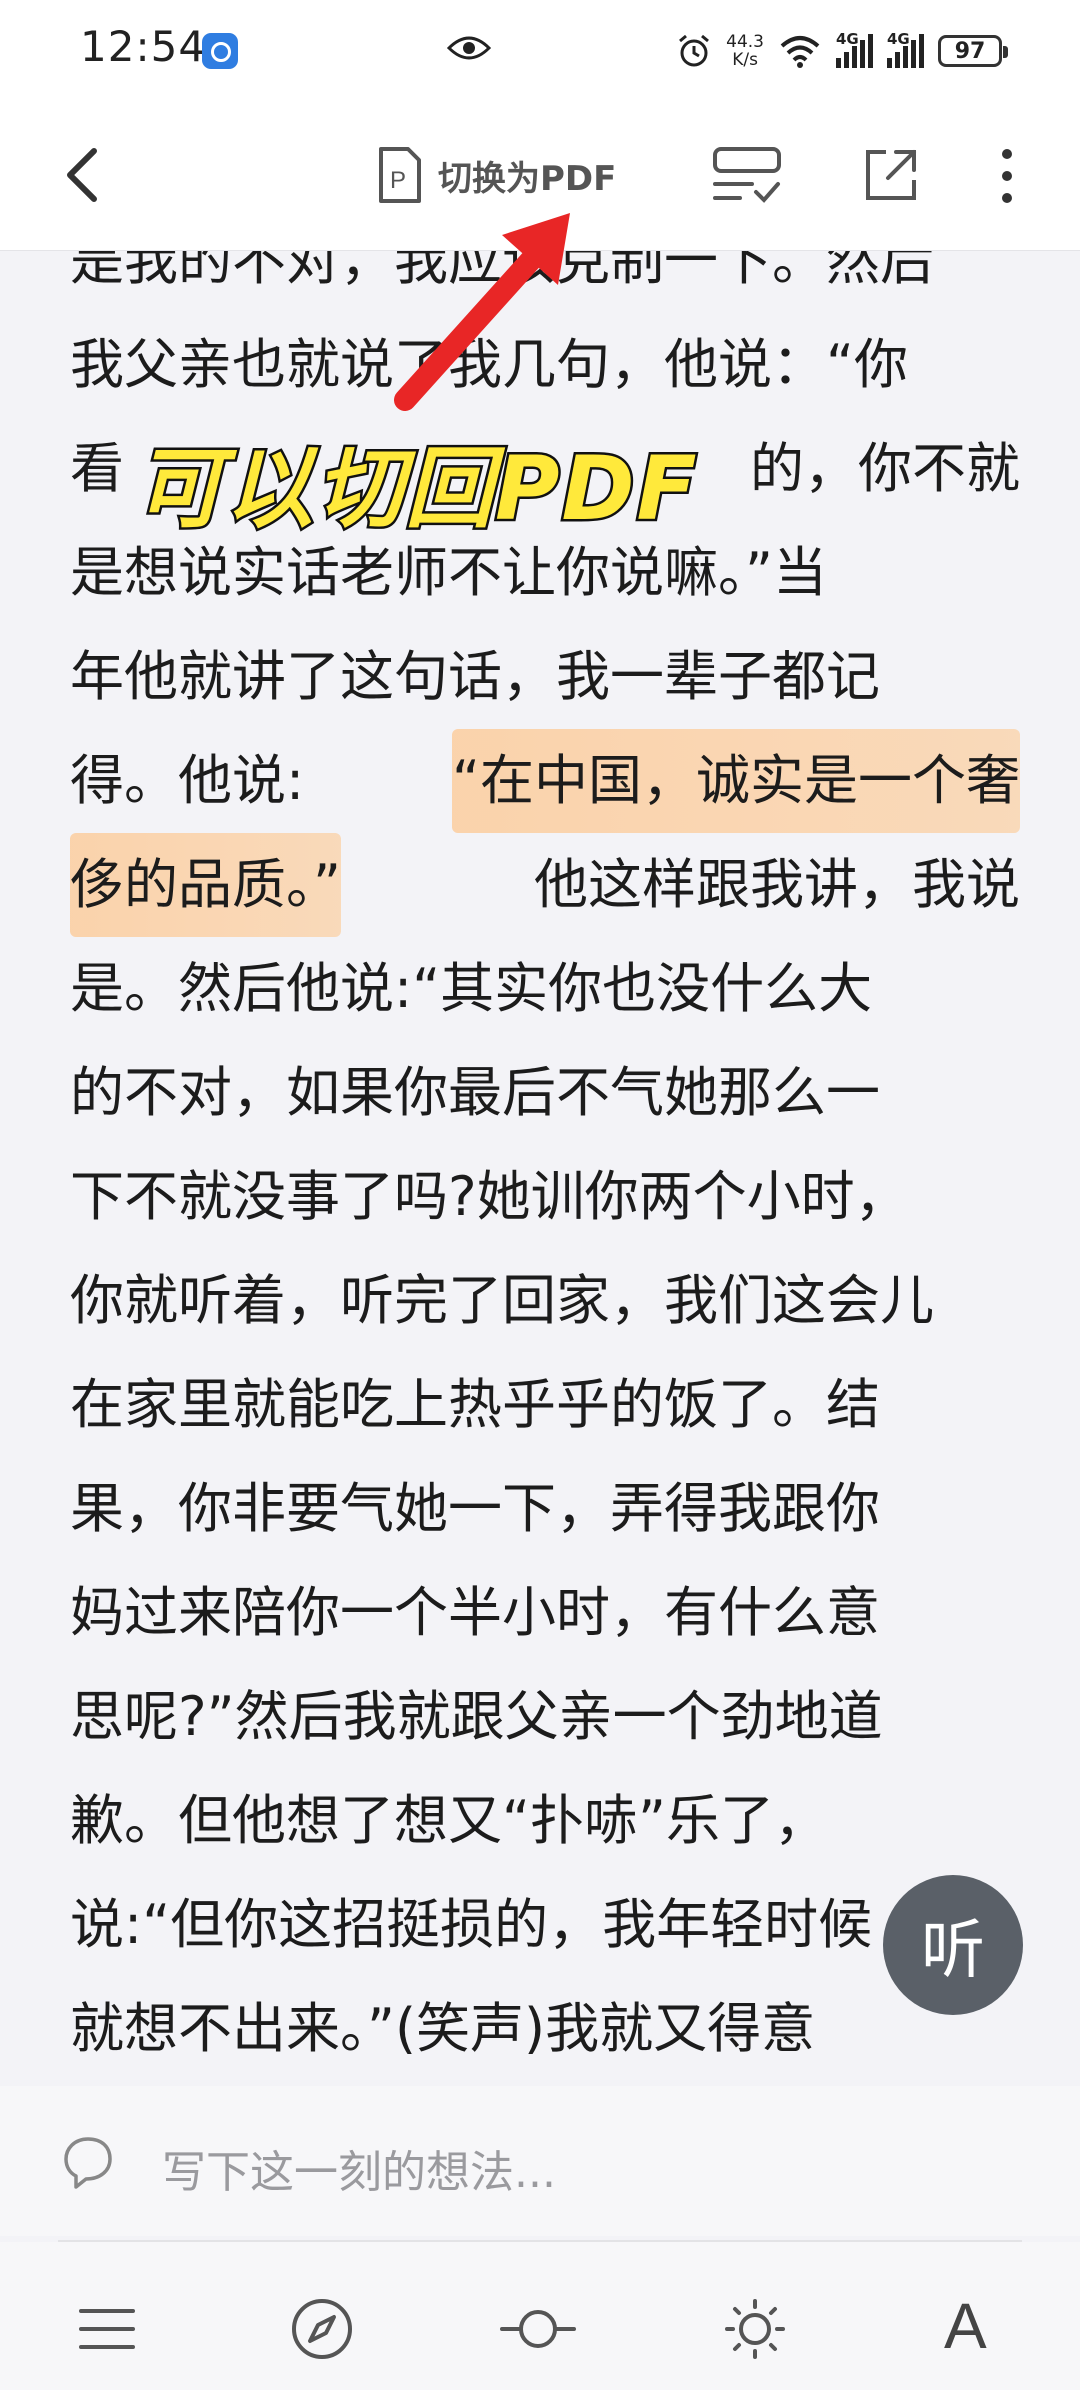 This screenshot has height=2390, width=1080. Describe the element at coordinates (469, 48) in the screenshot. I see `eye-icon` at that location.